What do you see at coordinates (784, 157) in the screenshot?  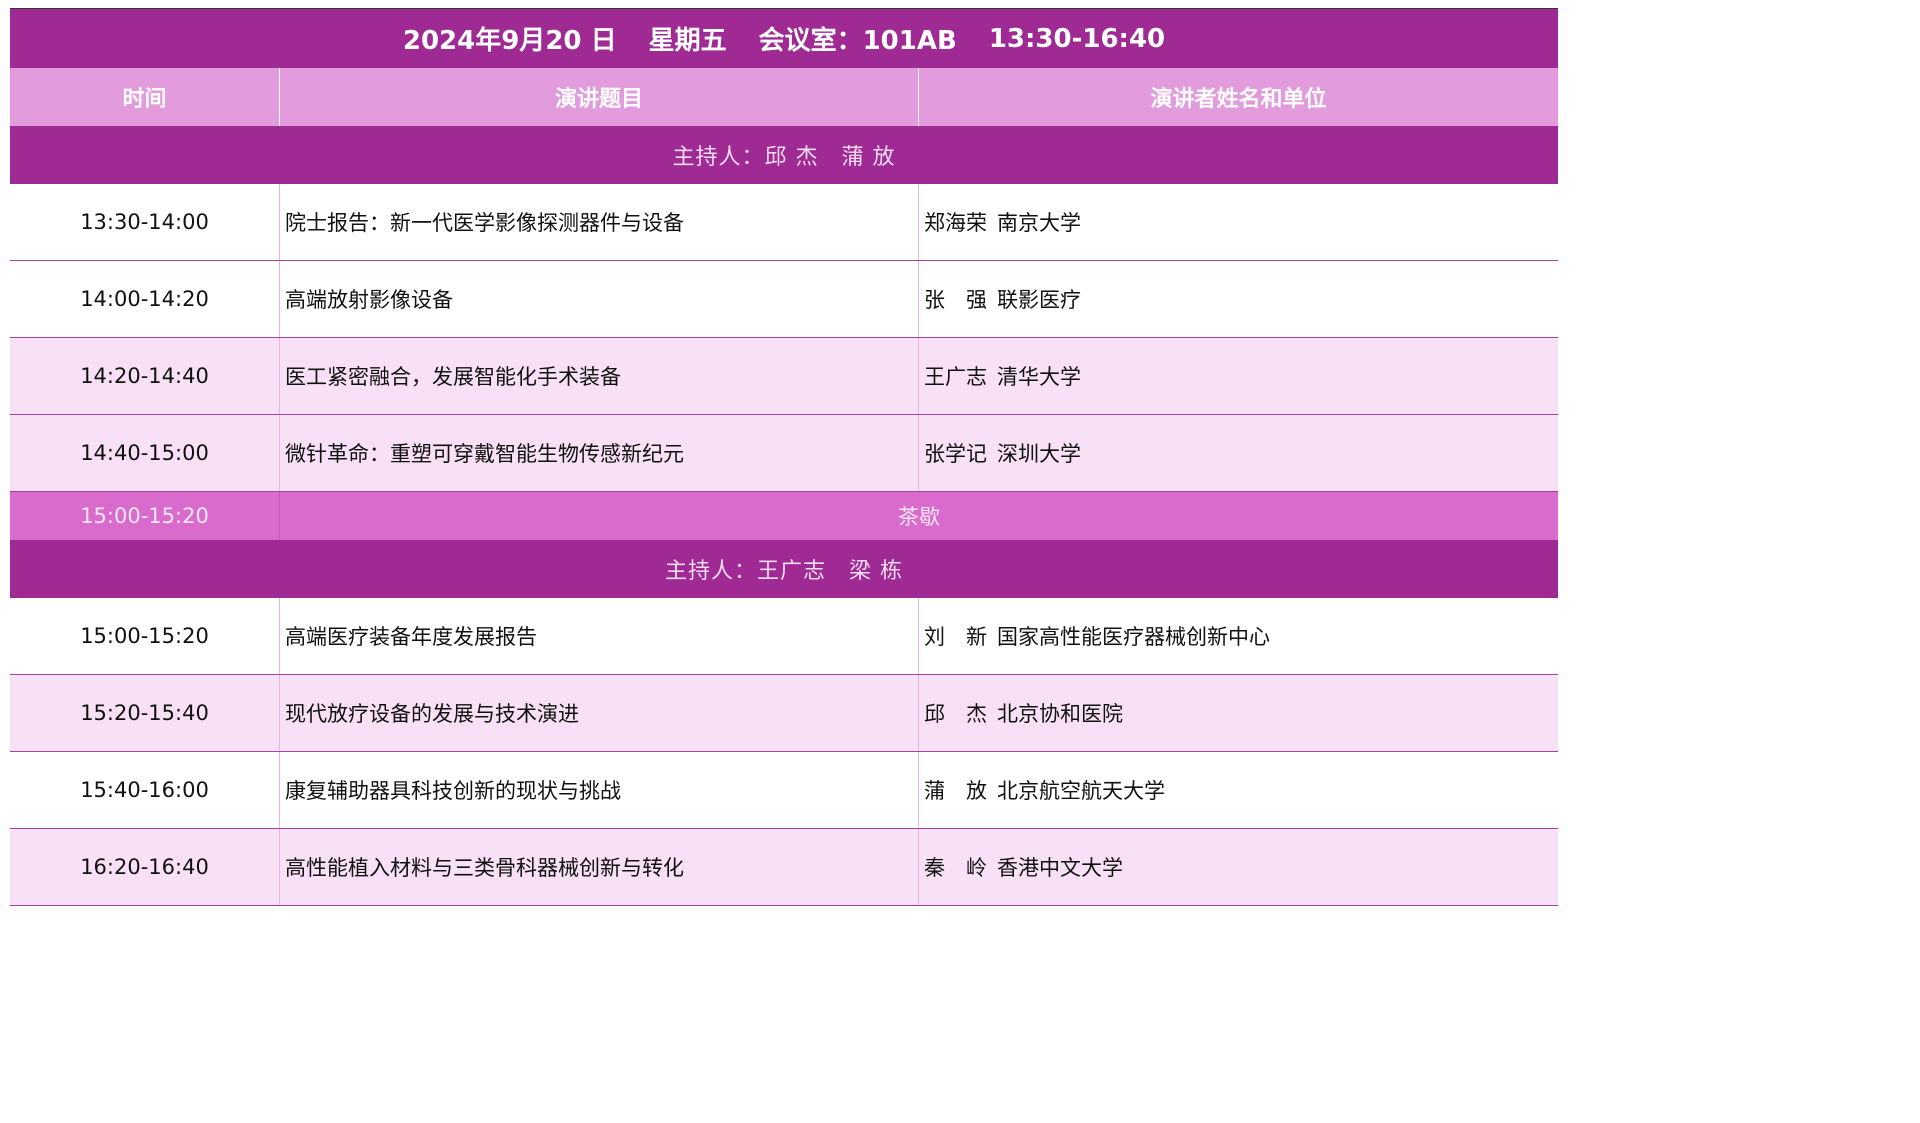 I see `session-1-host: 主持人：邱 杰 蒲 放` at bounding box center [784, 157].